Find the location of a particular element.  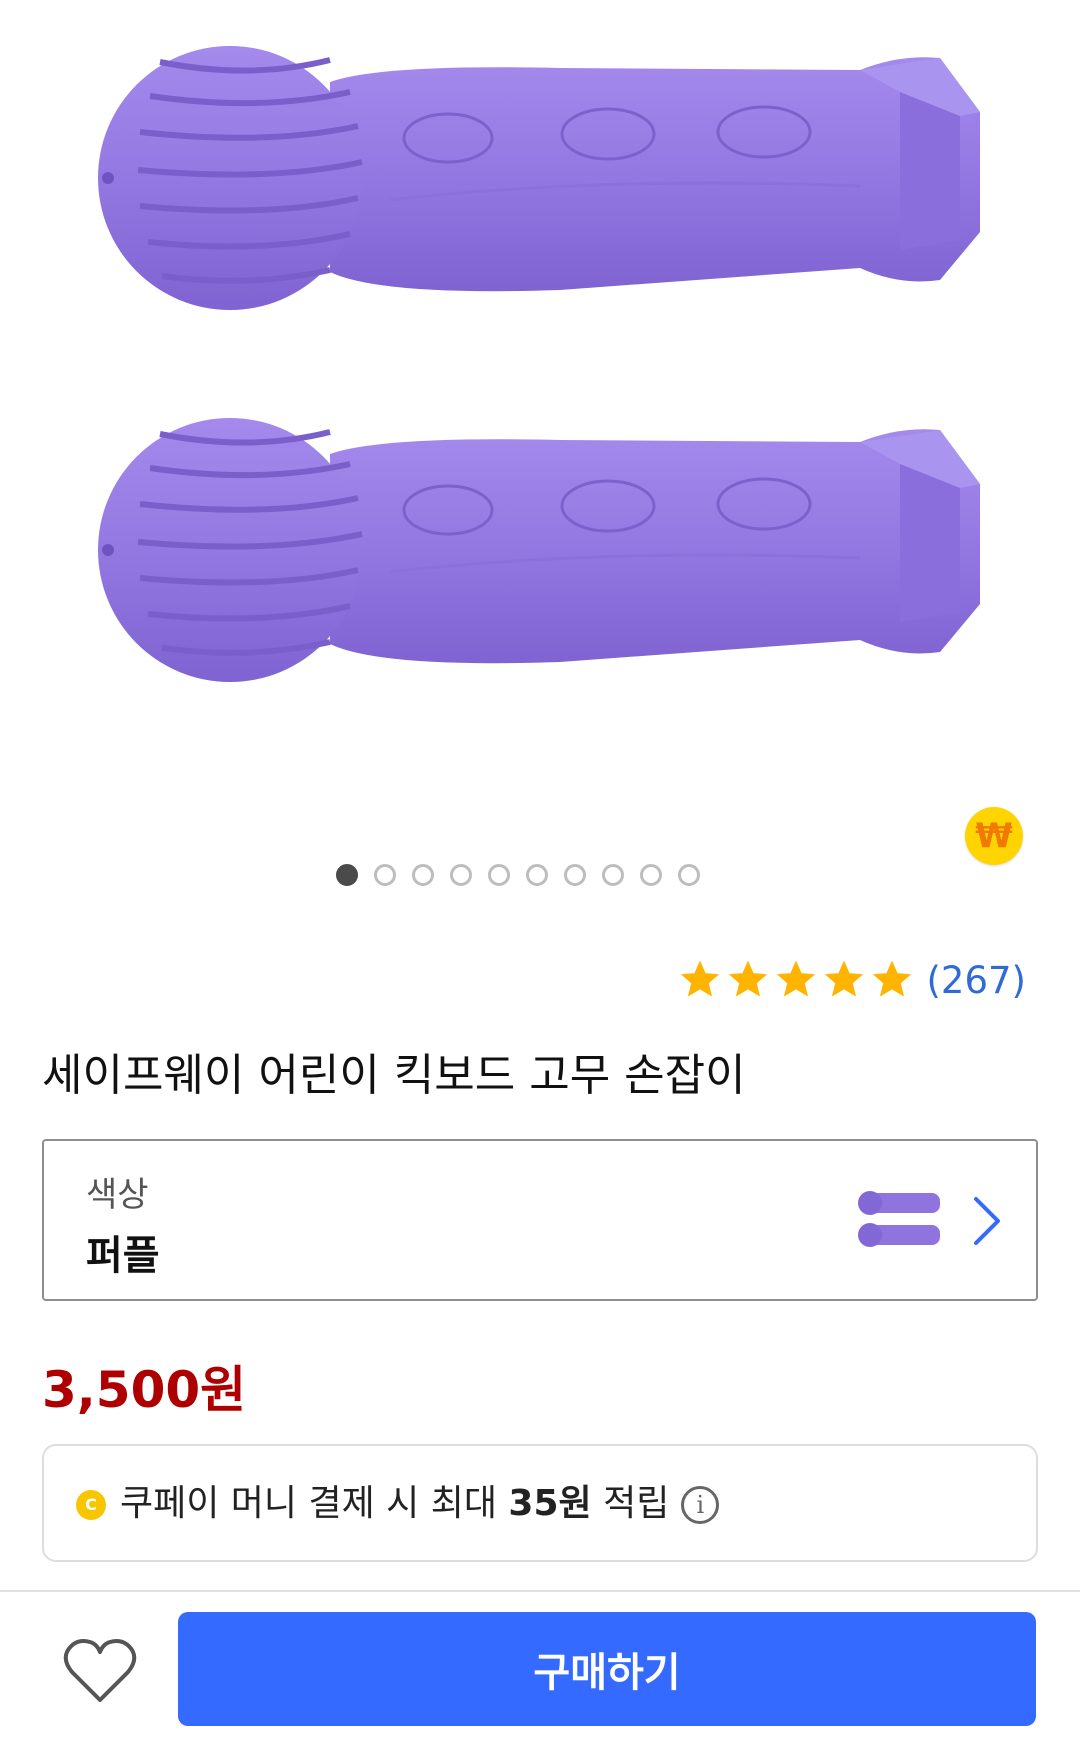

option-label: 색상 is located at coordinates (117, 1195).